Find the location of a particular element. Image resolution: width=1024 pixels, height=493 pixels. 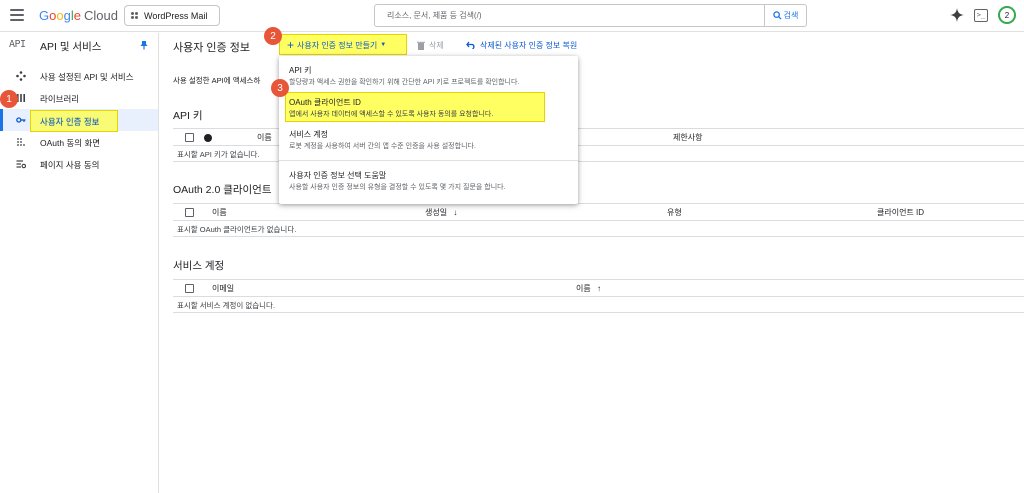

sidebar-credentials-label-overlay: 사용자 인증 정보 is located at coordinates (70, 122).